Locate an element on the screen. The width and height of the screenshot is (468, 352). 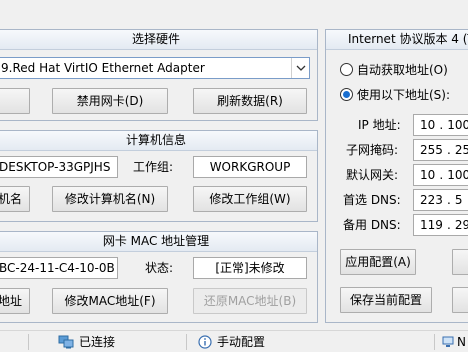
restore-mac-label: 还原MAC地址(B) is located at coordinates (250, 301).